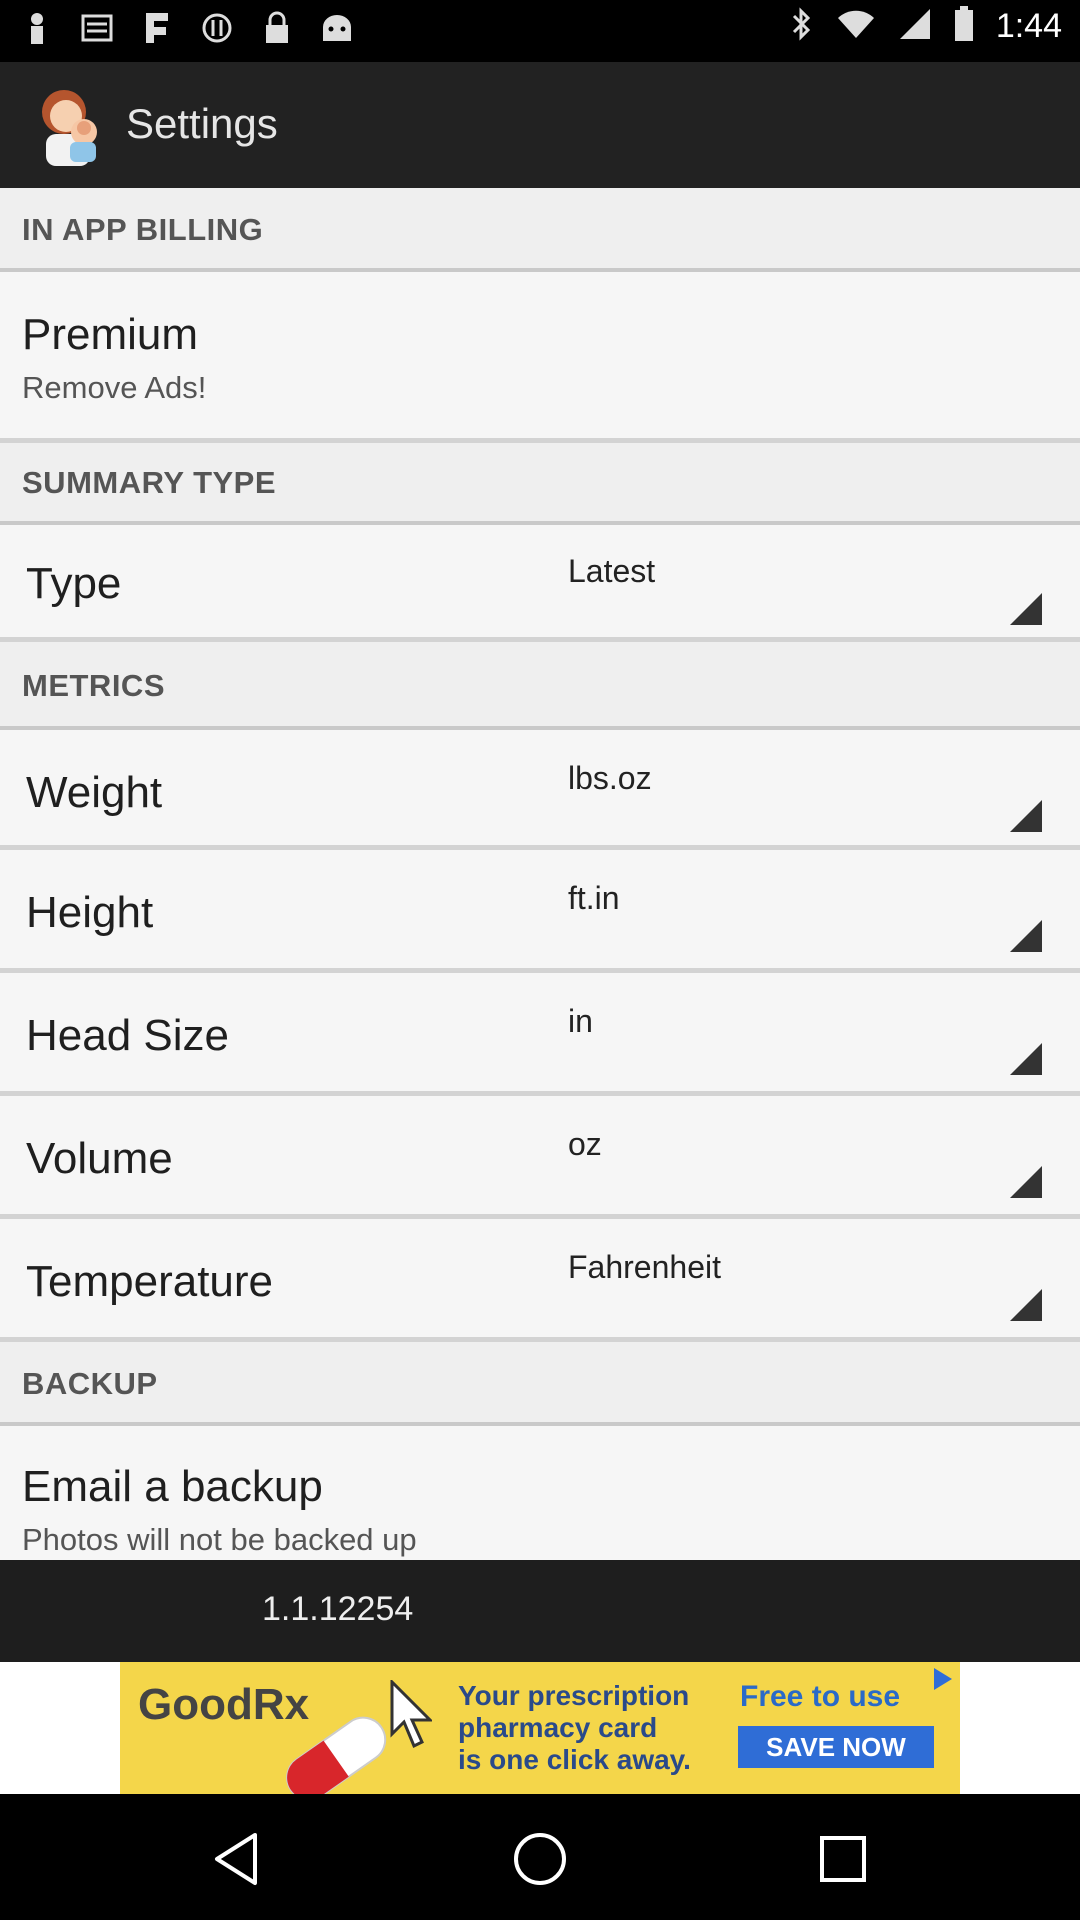 The width and height of the screenshot is (1080, 1920). What do you see at coordinates (128, 1035) in the screenshot?
I see `preference-label: Head Size` at bounding box center [128, 1035].